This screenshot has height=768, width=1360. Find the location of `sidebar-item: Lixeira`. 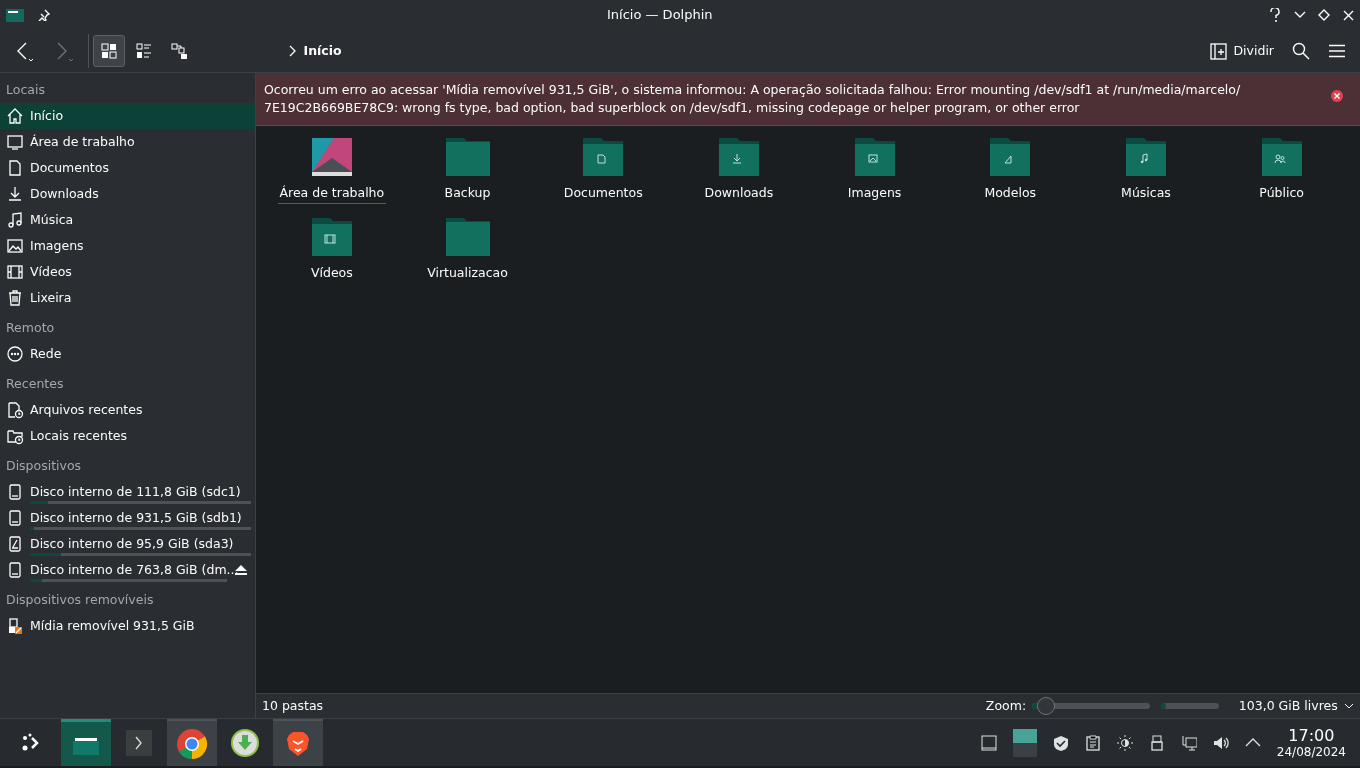

sidebar-item: Lixeira is located at coordinates (127, 298).